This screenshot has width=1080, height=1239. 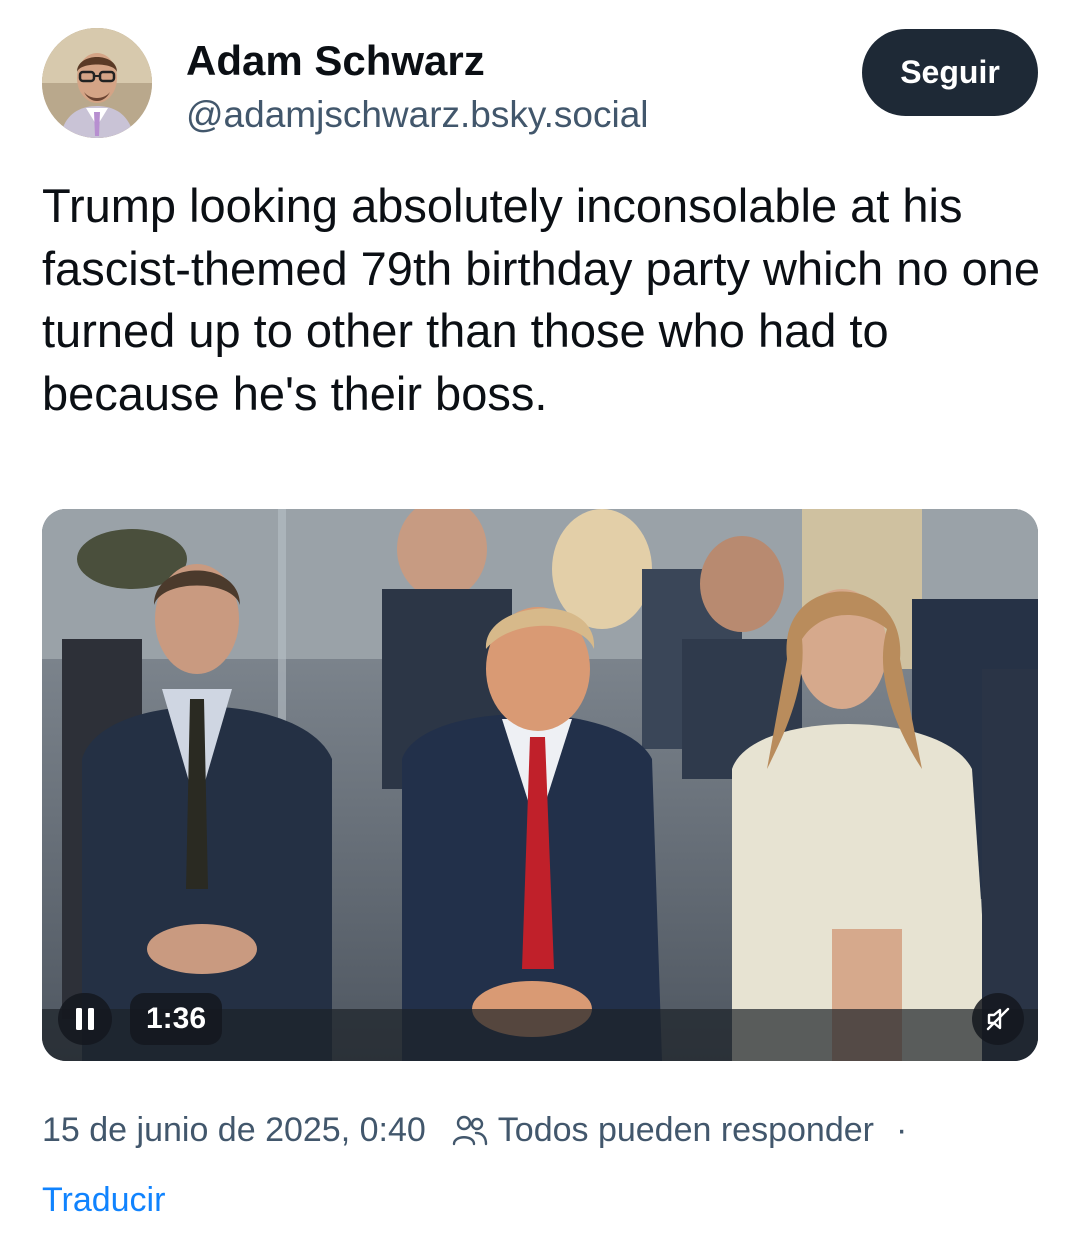 I want to click on pause-button, so click(x=85, y=1019).